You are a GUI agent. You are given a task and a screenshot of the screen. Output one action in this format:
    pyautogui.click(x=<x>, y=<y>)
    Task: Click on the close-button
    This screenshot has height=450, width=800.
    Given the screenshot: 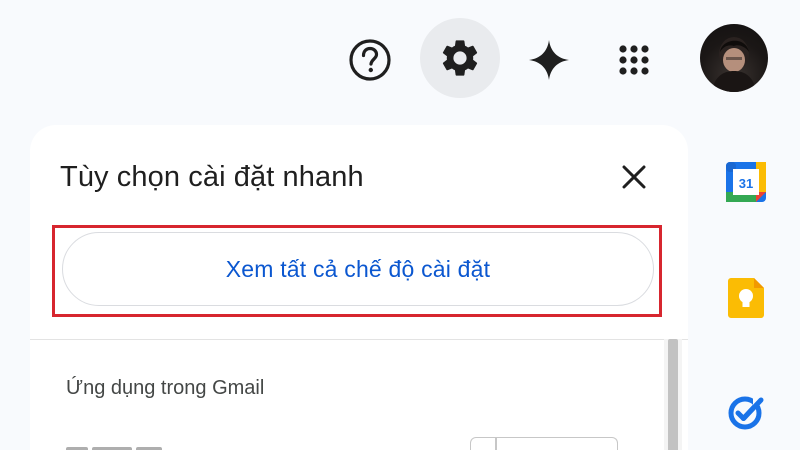 What is the action you would take?
    pyautogui.click(x=634, y=177)
    